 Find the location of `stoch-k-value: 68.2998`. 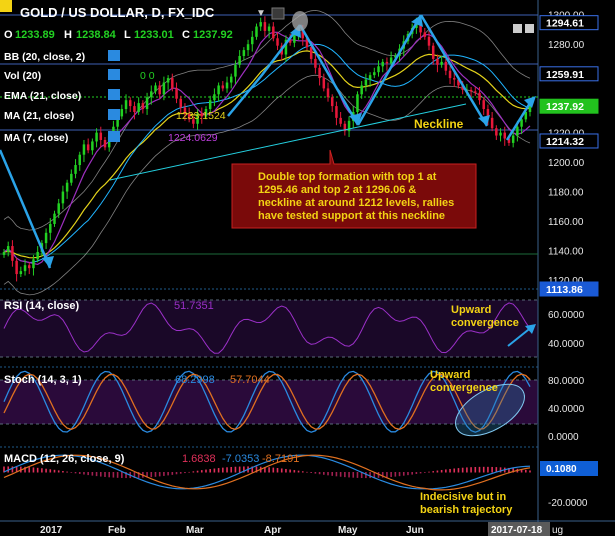

stoch-k-value: 68.2998 is located at coordinates (195, 380).